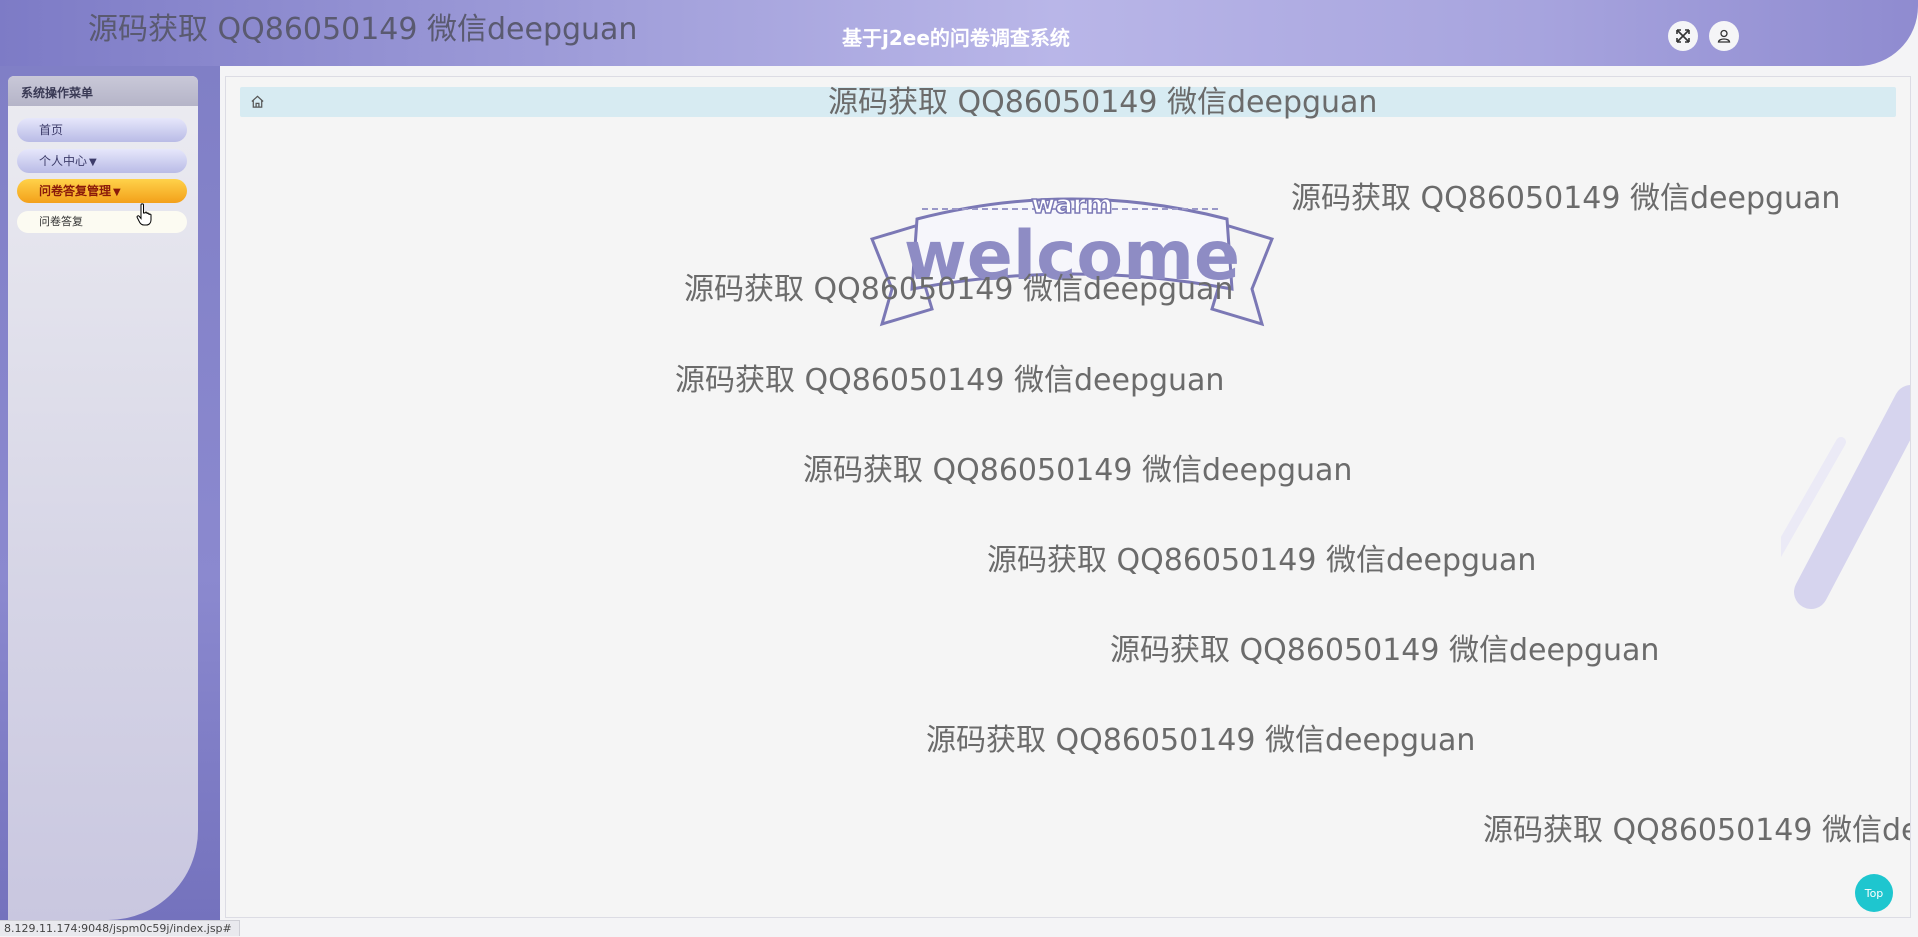 This screenshot has height=937, width=1918. I want to click on sidebar-item-label: 问卷答复管理, so click(75, 191).